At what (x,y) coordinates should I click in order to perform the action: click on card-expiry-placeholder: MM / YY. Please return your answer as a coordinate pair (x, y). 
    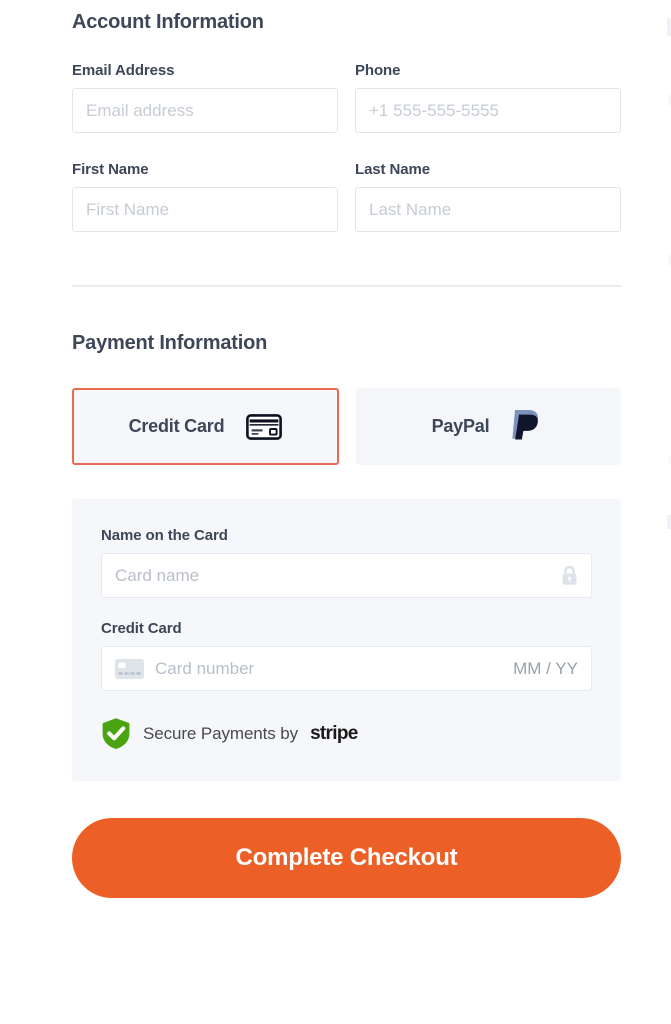
    Looking at the image, I should click on (540, 669).